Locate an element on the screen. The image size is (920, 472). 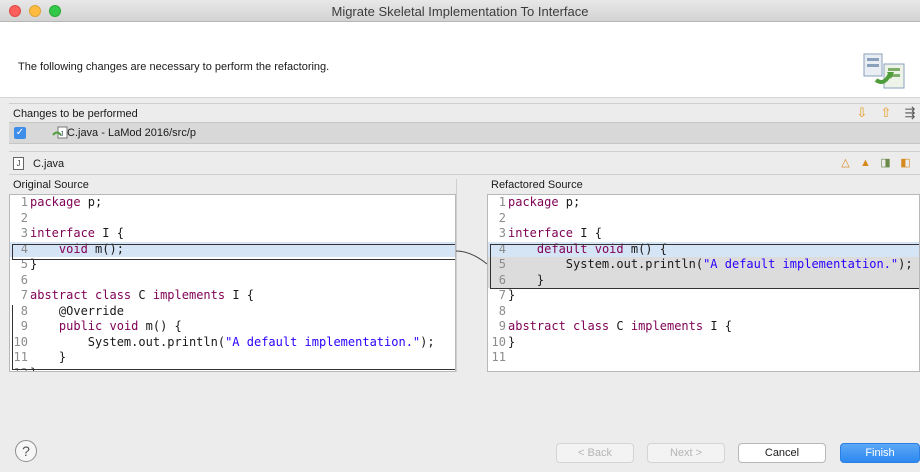
java-file-icon: J is located at coordinates (18, 163).